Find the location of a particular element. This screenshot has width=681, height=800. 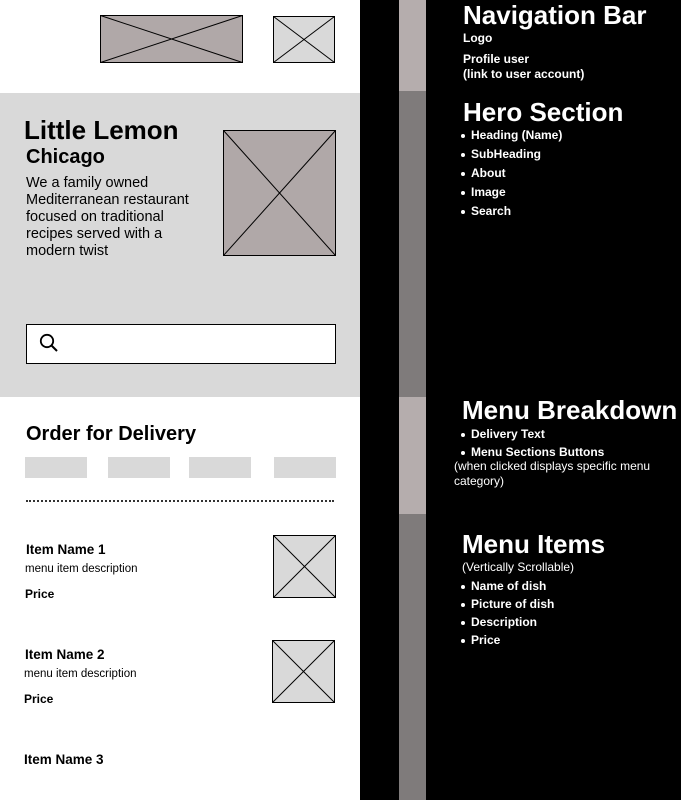

breakdown-annotation-list: Delivery Text Menu Sections Buttons is located at coordinates (532, 443).